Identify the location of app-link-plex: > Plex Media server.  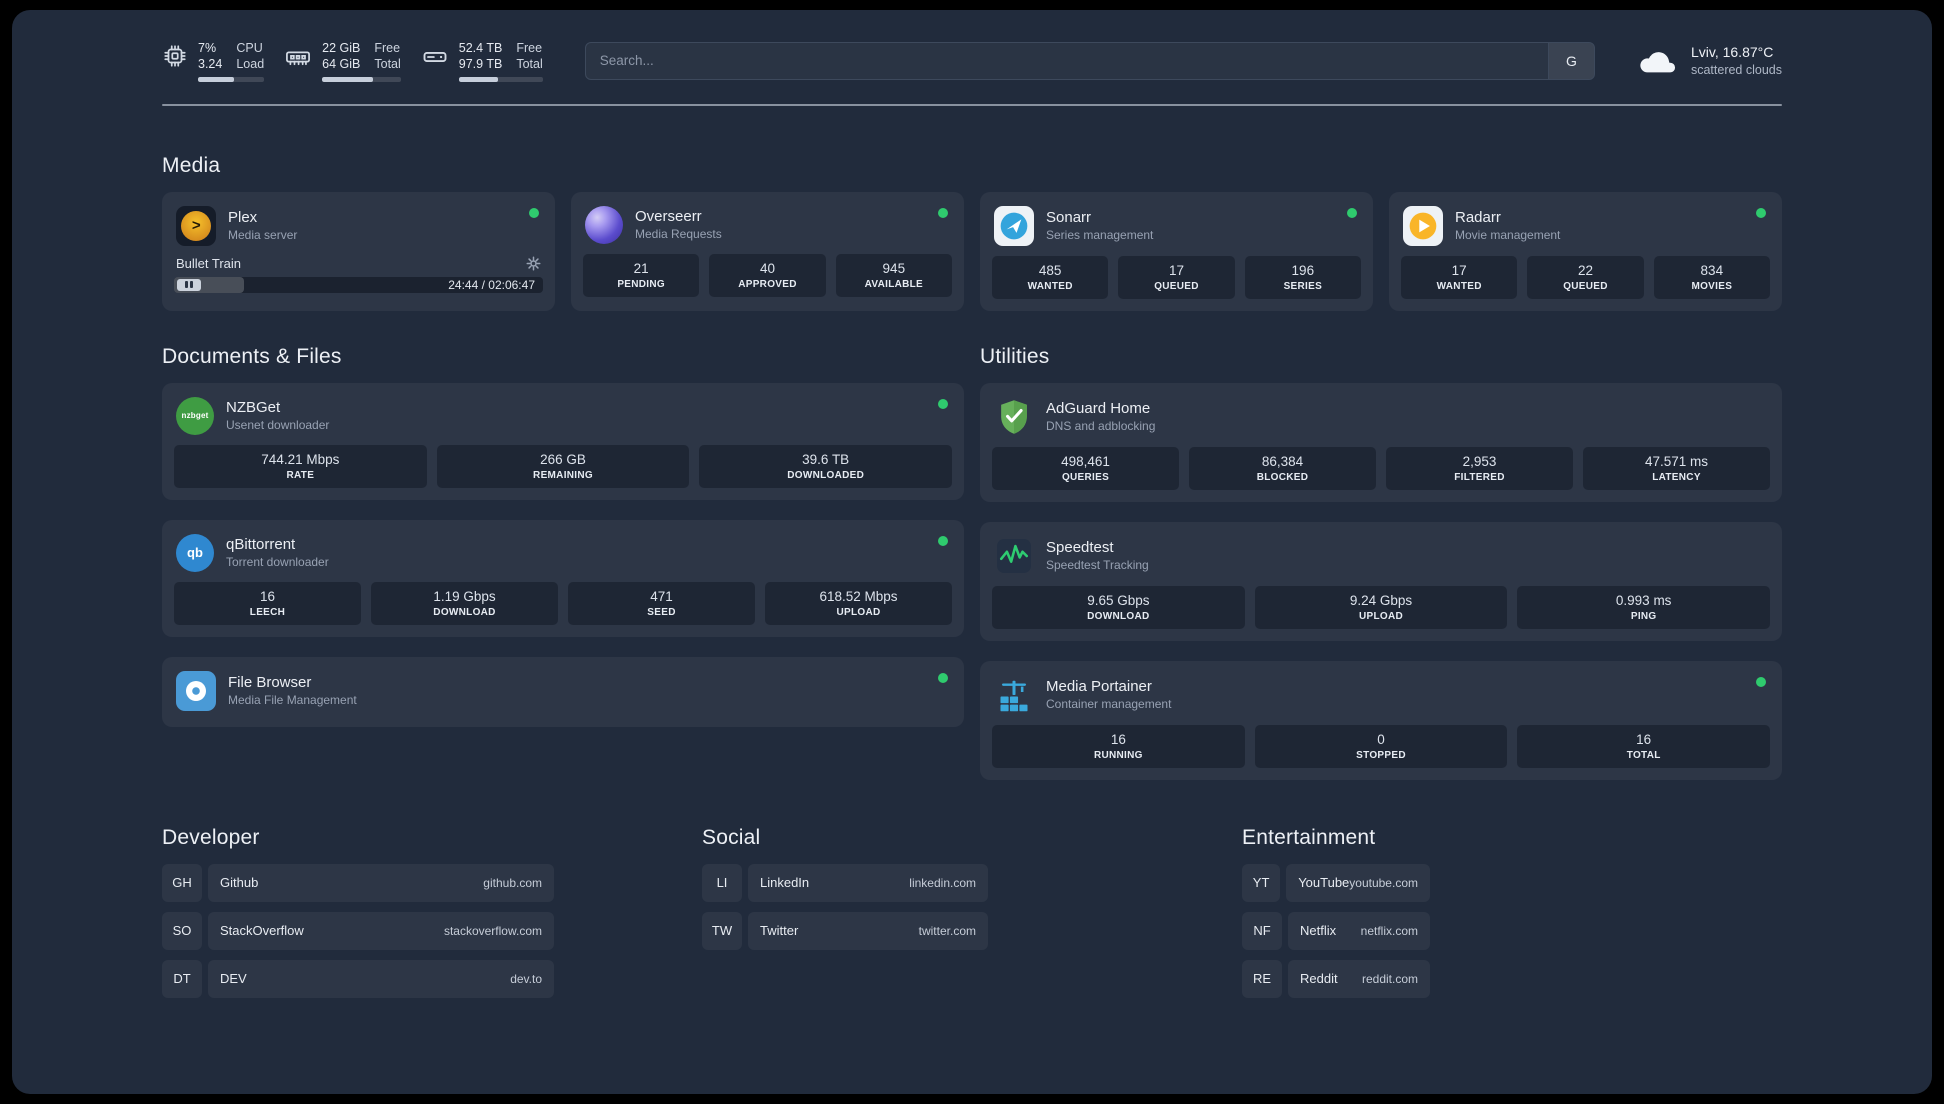
(358, 228).